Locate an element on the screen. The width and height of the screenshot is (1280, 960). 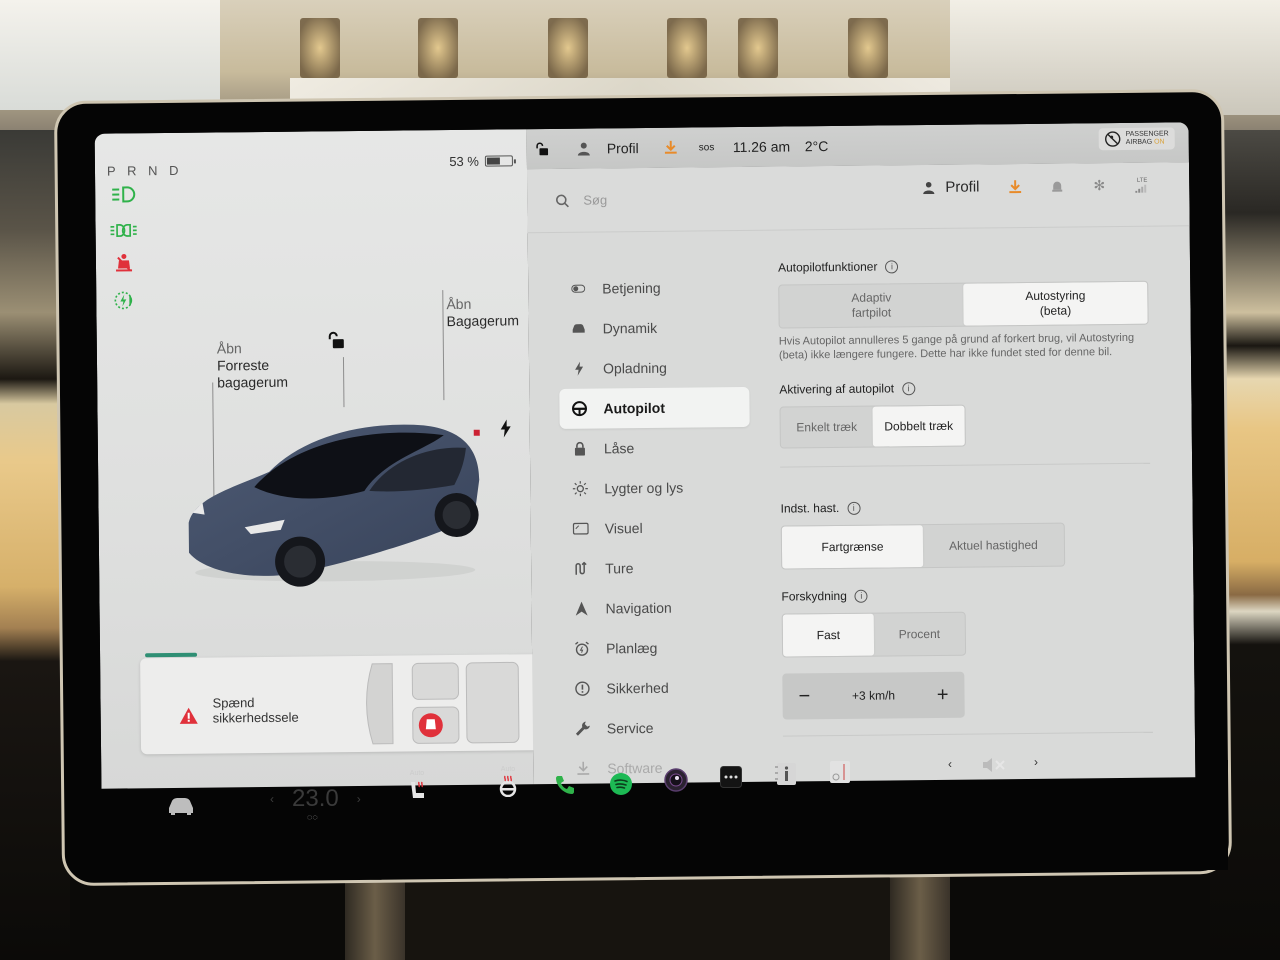
open-trunk-button: Åbn Bagagerum is located at coordinates (482, 312).